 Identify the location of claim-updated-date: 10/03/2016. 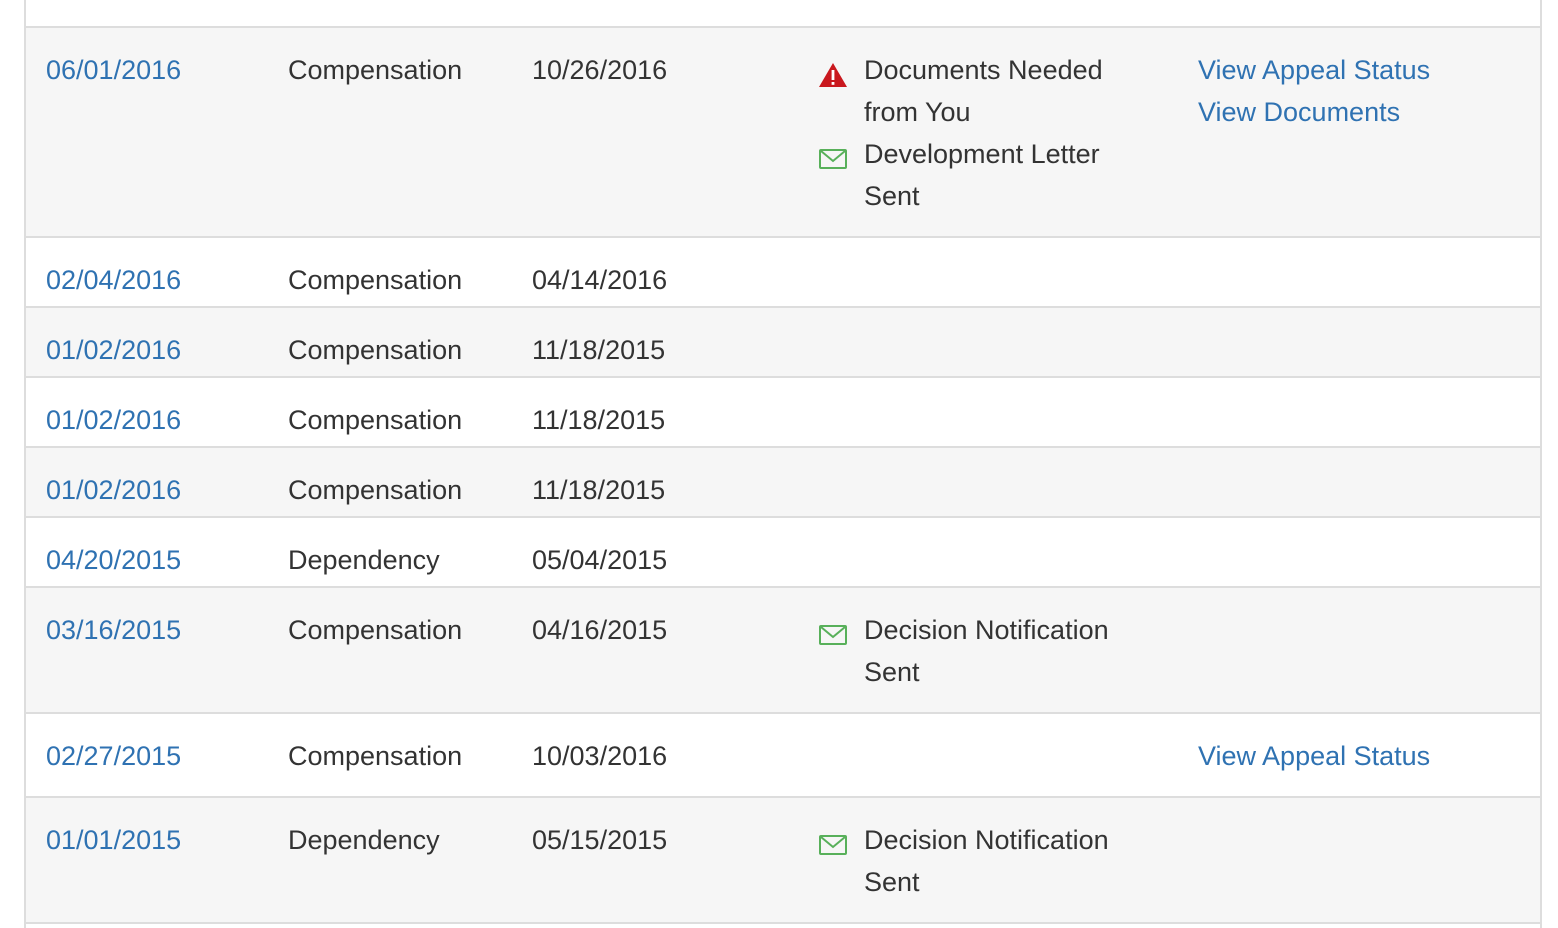
(600, 756).